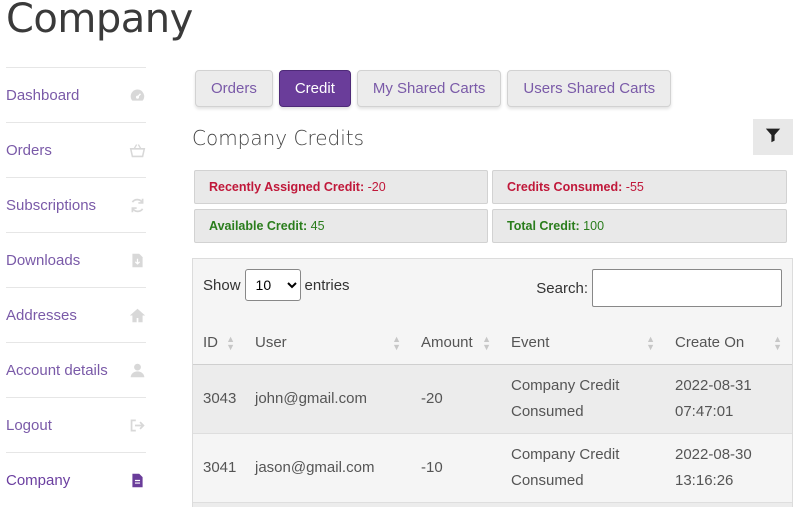 This screenshot has height=507, width=797. I want to click on sidebar-item-orders: Orders, so click(76, 149).